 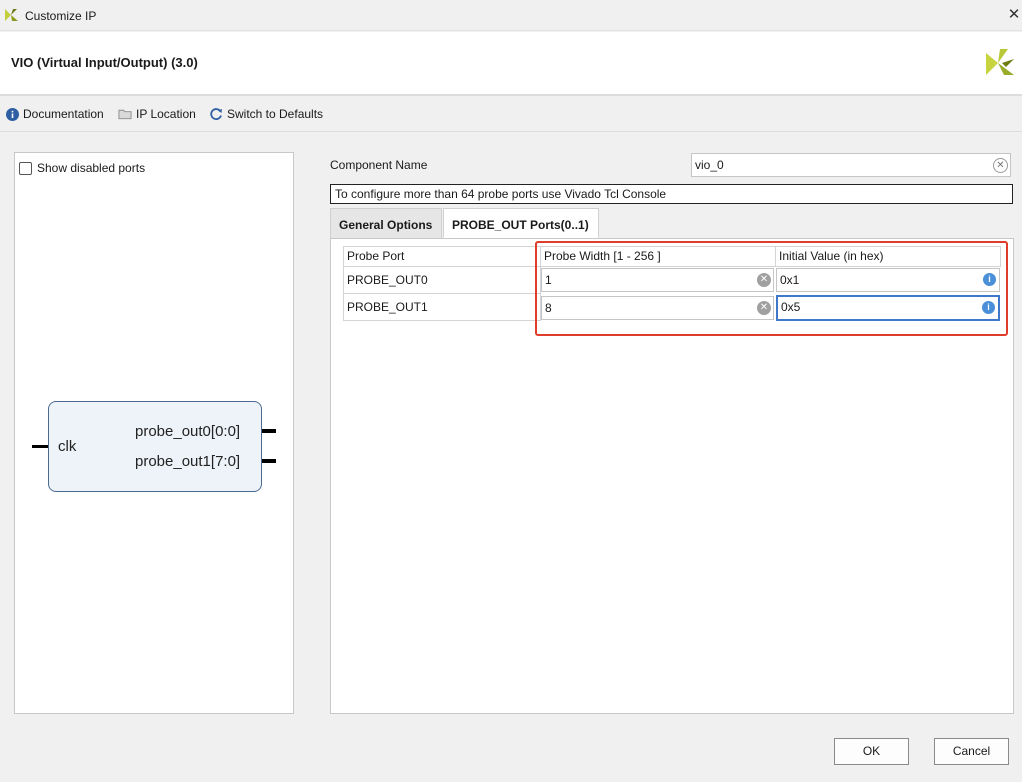 I want to click on xilinx-logo-icon, so click(x=11, y=15).